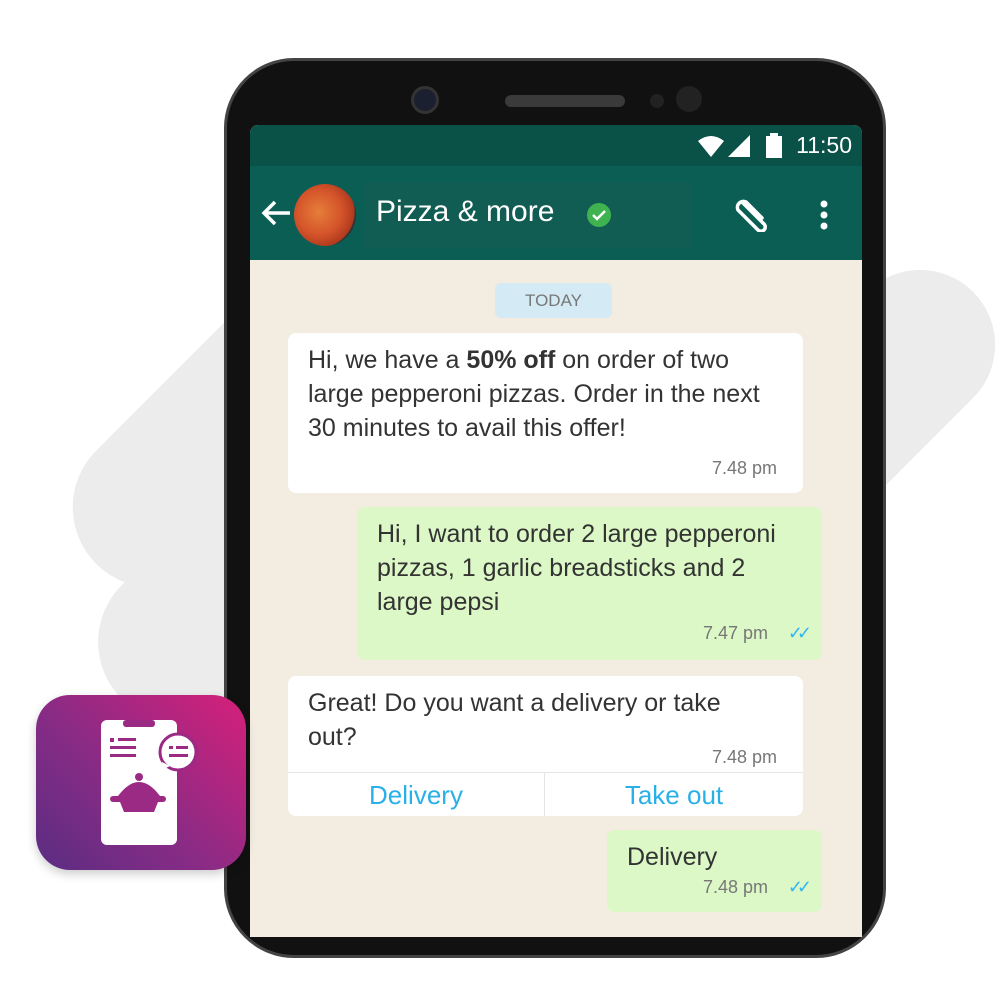 The height and width of the screenshot is (1000, 1000). What do you see at coordinates (416, 794) in the screenshot?
I see `quick-reply-delivery-button: Delivery` at bounding box center [416, 794].